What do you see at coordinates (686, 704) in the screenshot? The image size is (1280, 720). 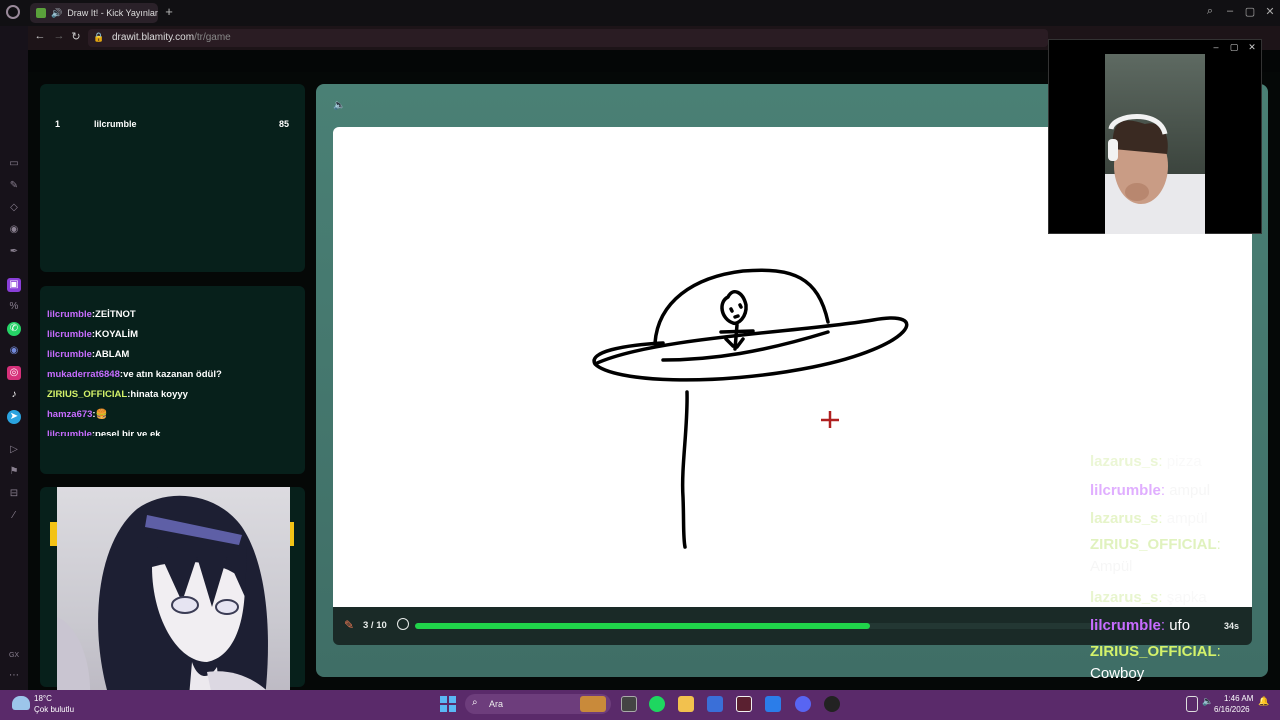 I see `file-explorer-icon` at bounding box center [686, 704].